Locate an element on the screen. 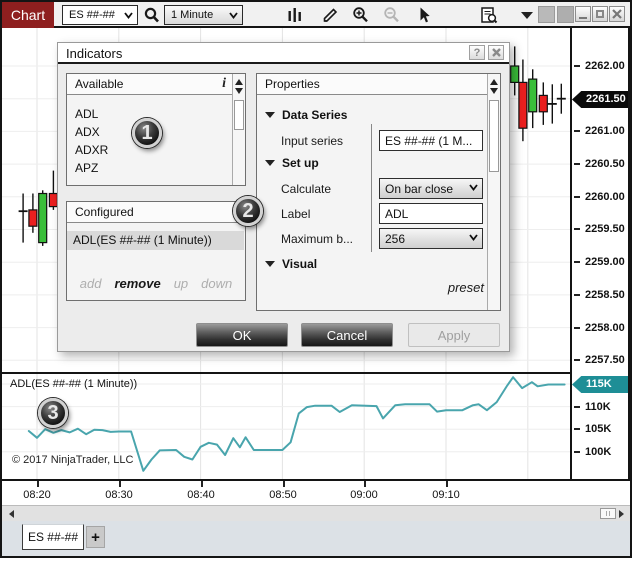 The height and width of the screenshot is (562, 636). input-series-label: Input series is located at coordinates (312, 141).